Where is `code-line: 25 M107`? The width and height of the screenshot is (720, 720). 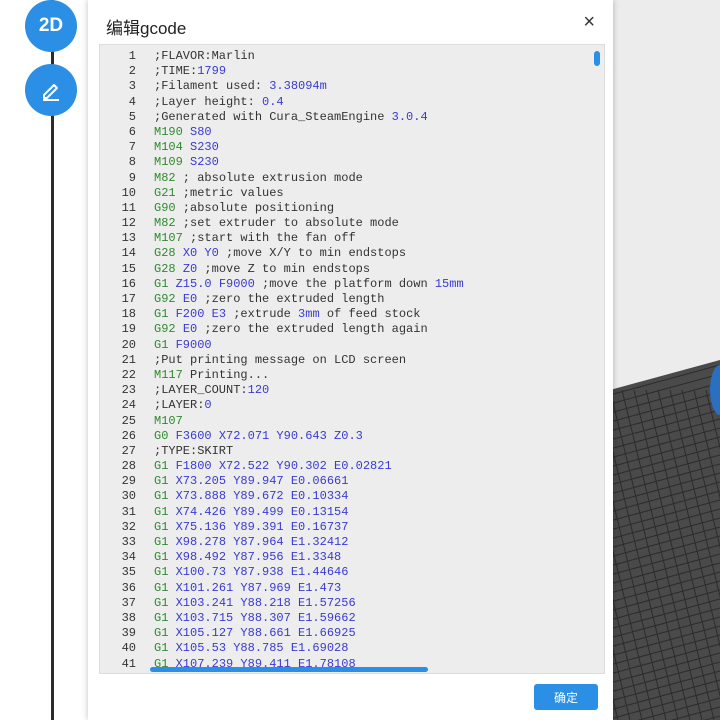
code-line: 25 M107 is located at coordinates (345, 421).